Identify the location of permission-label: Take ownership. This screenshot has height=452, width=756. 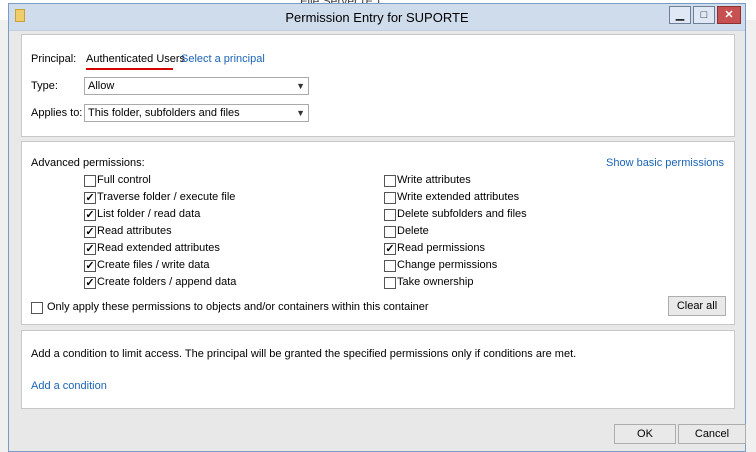
(435, 282).